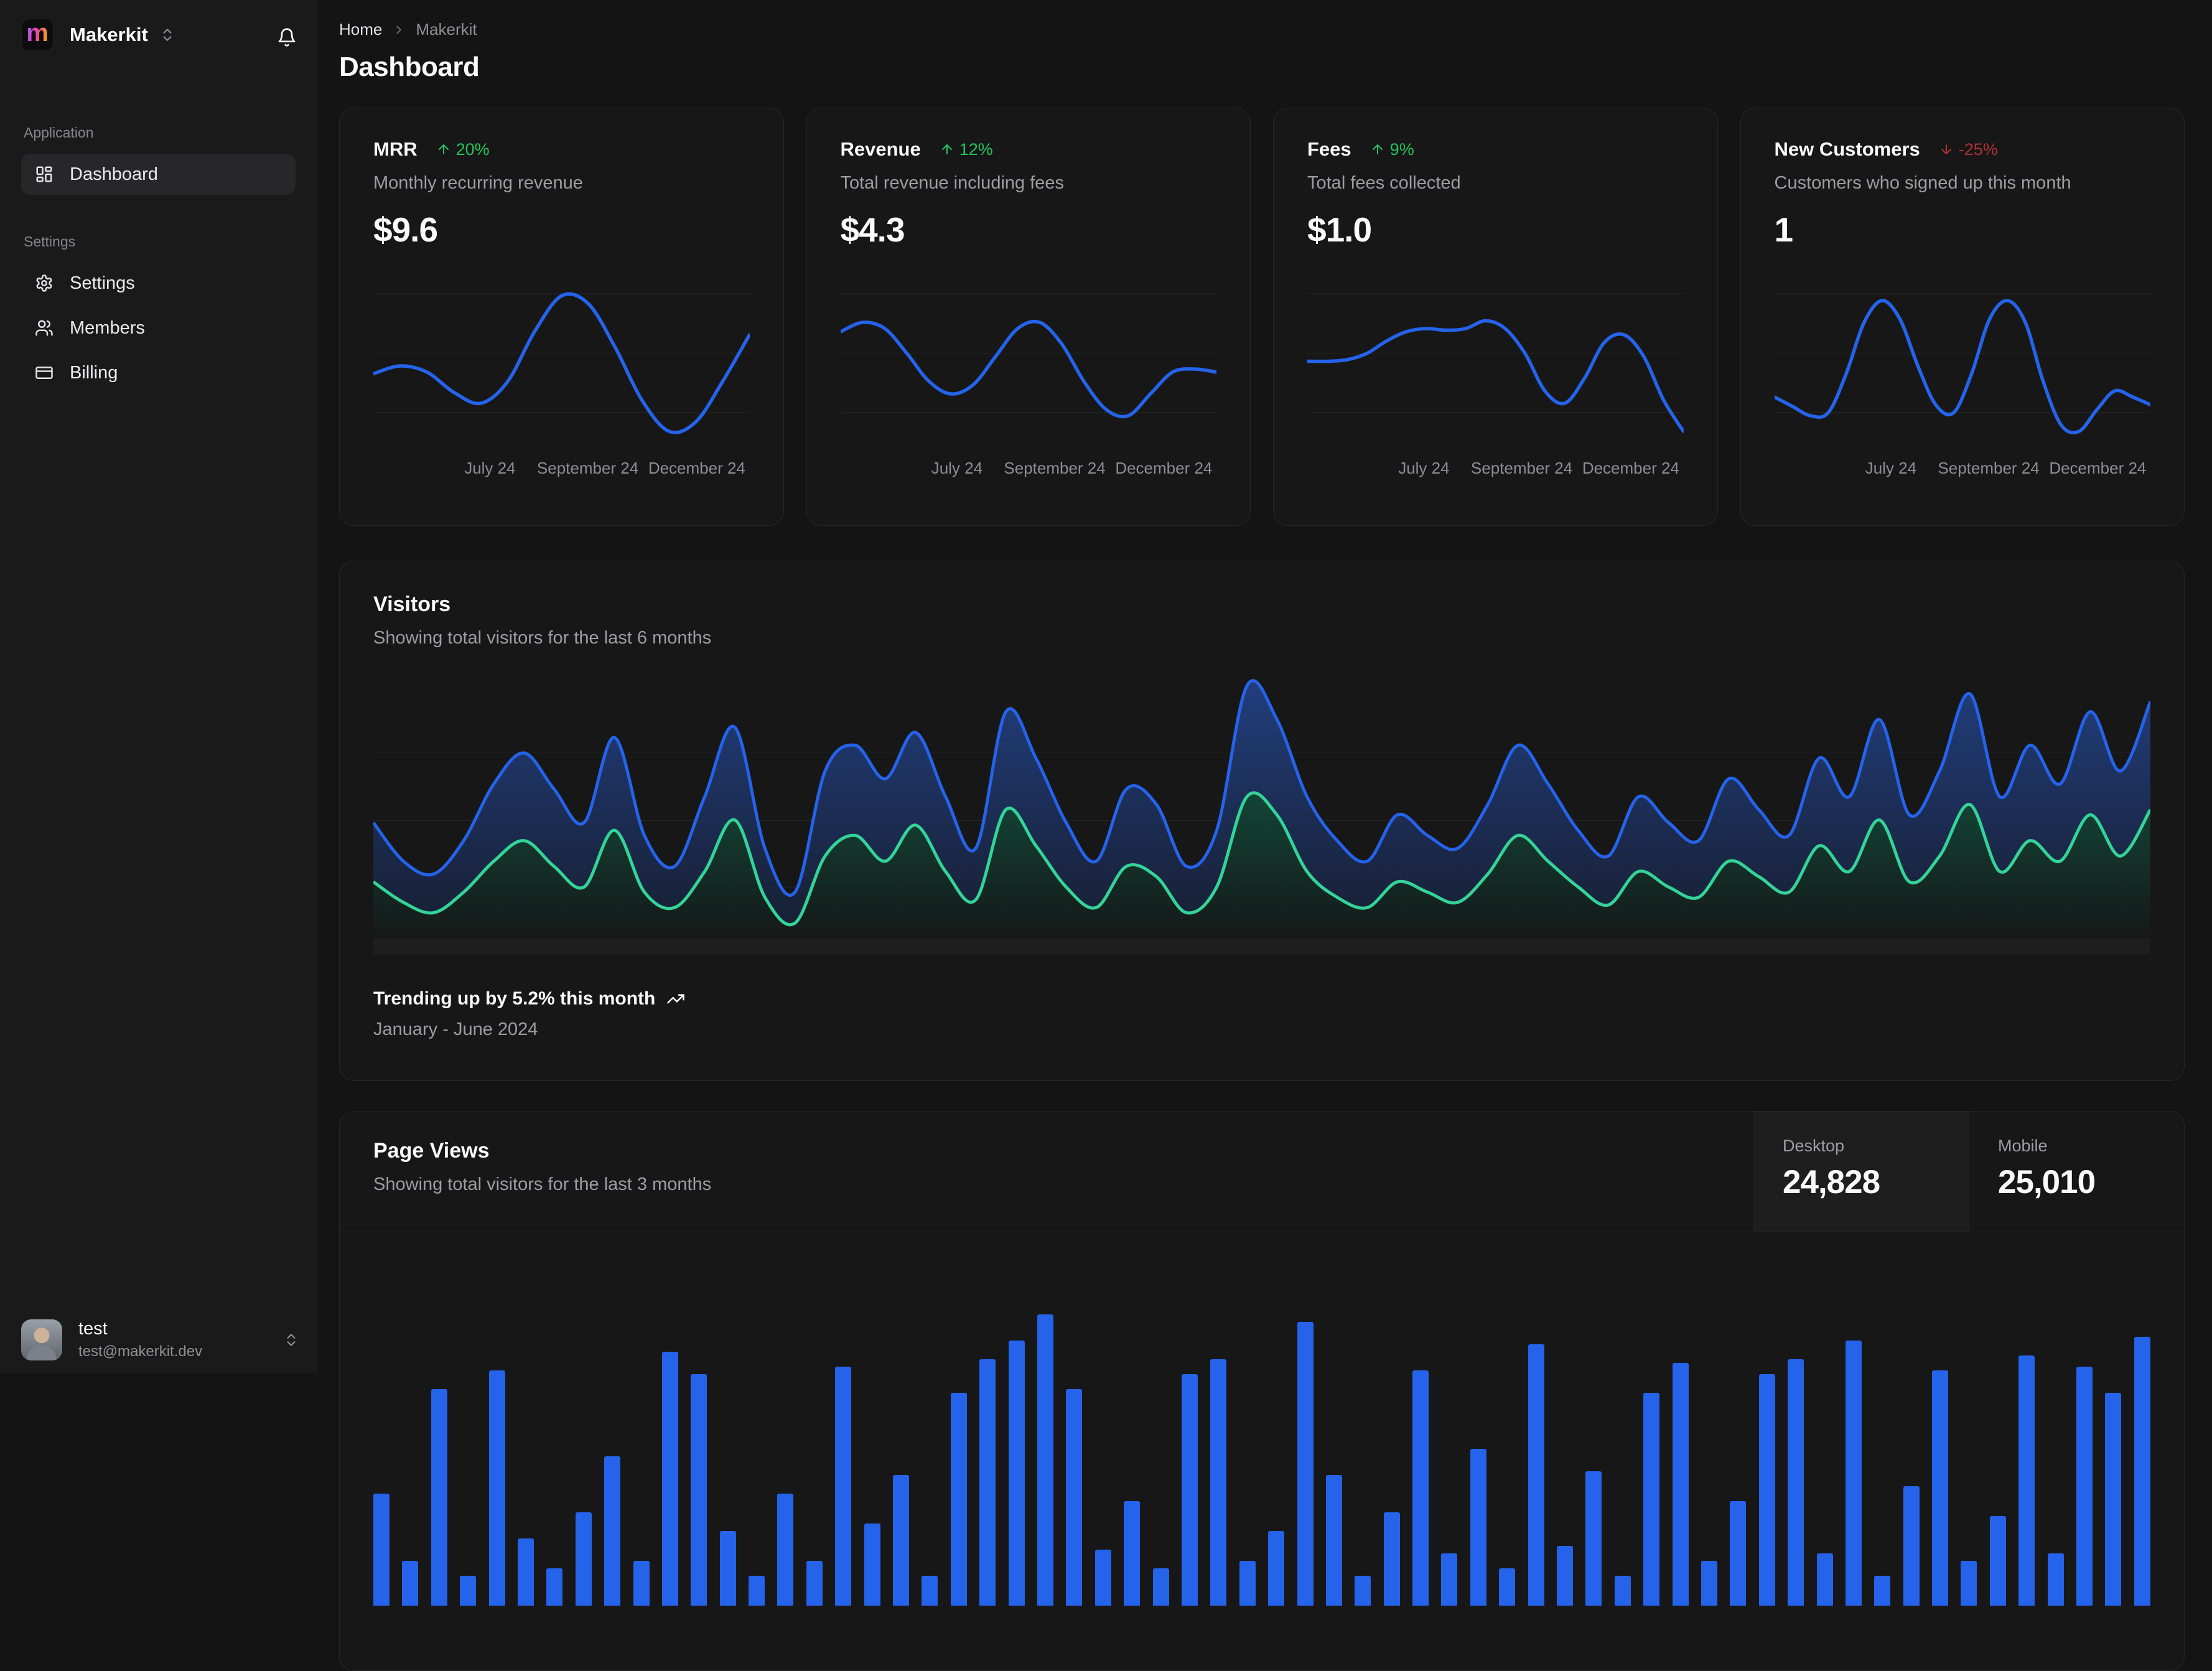 The width and height of the screenshot is (2212, 1671). Describe the element at coordinates (1963, 366) in the screenshot. I see `new-customers-sparkline-chart` at that location.